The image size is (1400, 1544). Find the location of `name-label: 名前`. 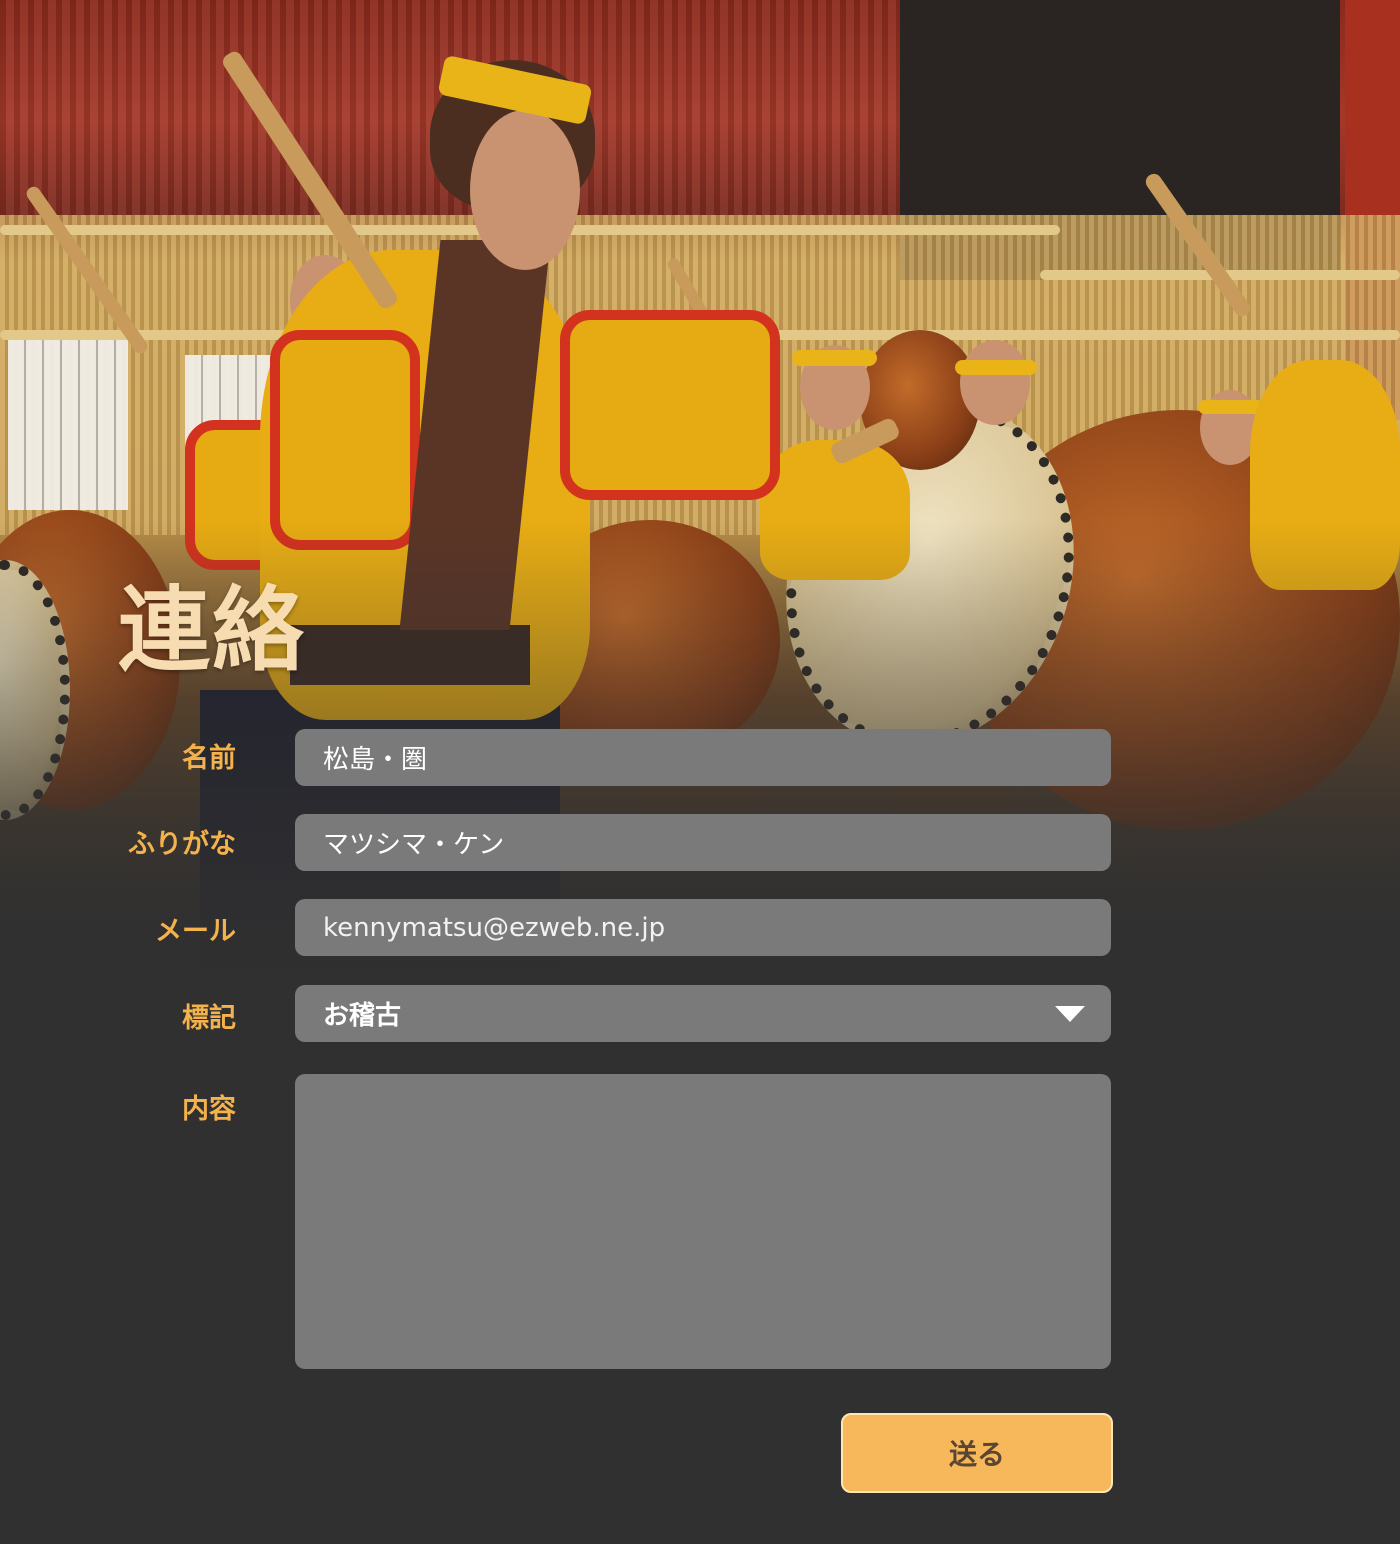

name-label: 名前 is located at coordinates (209, 758).